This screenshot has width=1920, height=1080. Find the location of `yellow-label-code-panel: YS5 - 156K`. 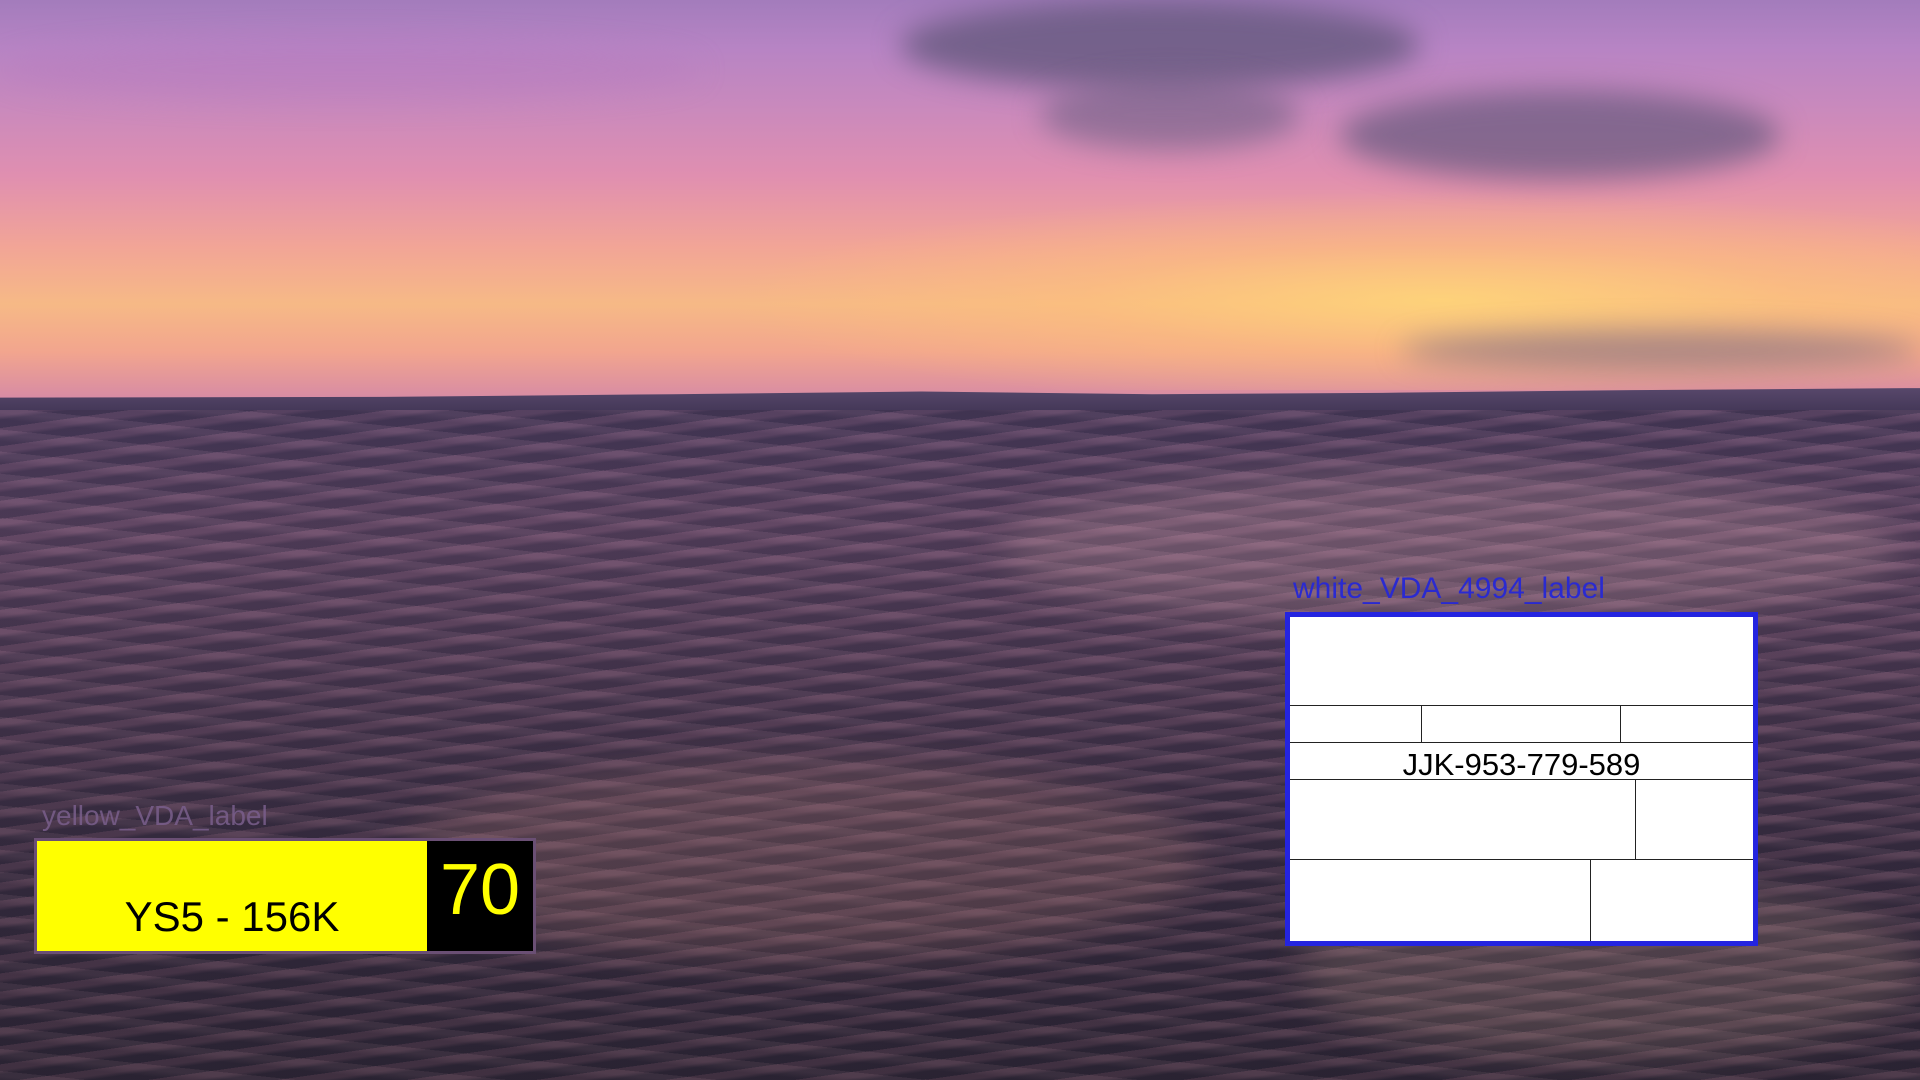

yellow-label-code-panel: YS5 - 156K is located at coordinates (232, 896).